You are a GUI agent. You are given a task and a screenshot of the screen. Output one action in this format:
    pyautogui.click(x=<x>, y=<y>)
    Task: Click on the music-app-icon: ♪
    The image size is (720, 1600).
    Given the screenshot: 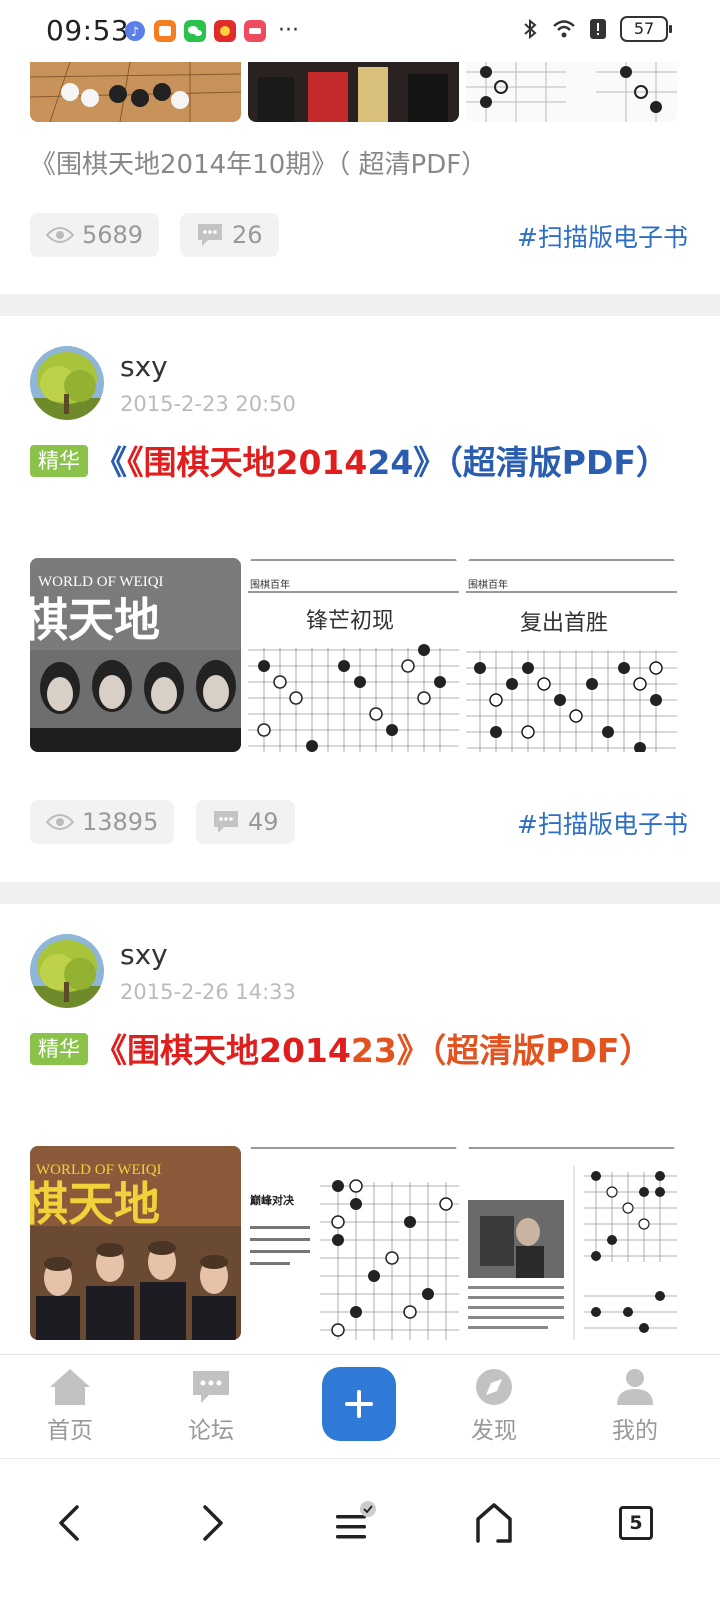 What is the action you would take?
    pyautogui.click(x=135, y=31)
    